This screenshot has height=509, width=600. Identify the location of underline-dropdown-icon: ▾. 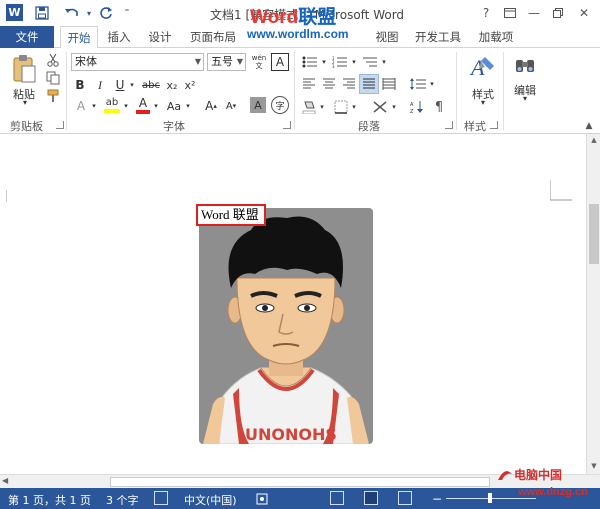
(132, 85).